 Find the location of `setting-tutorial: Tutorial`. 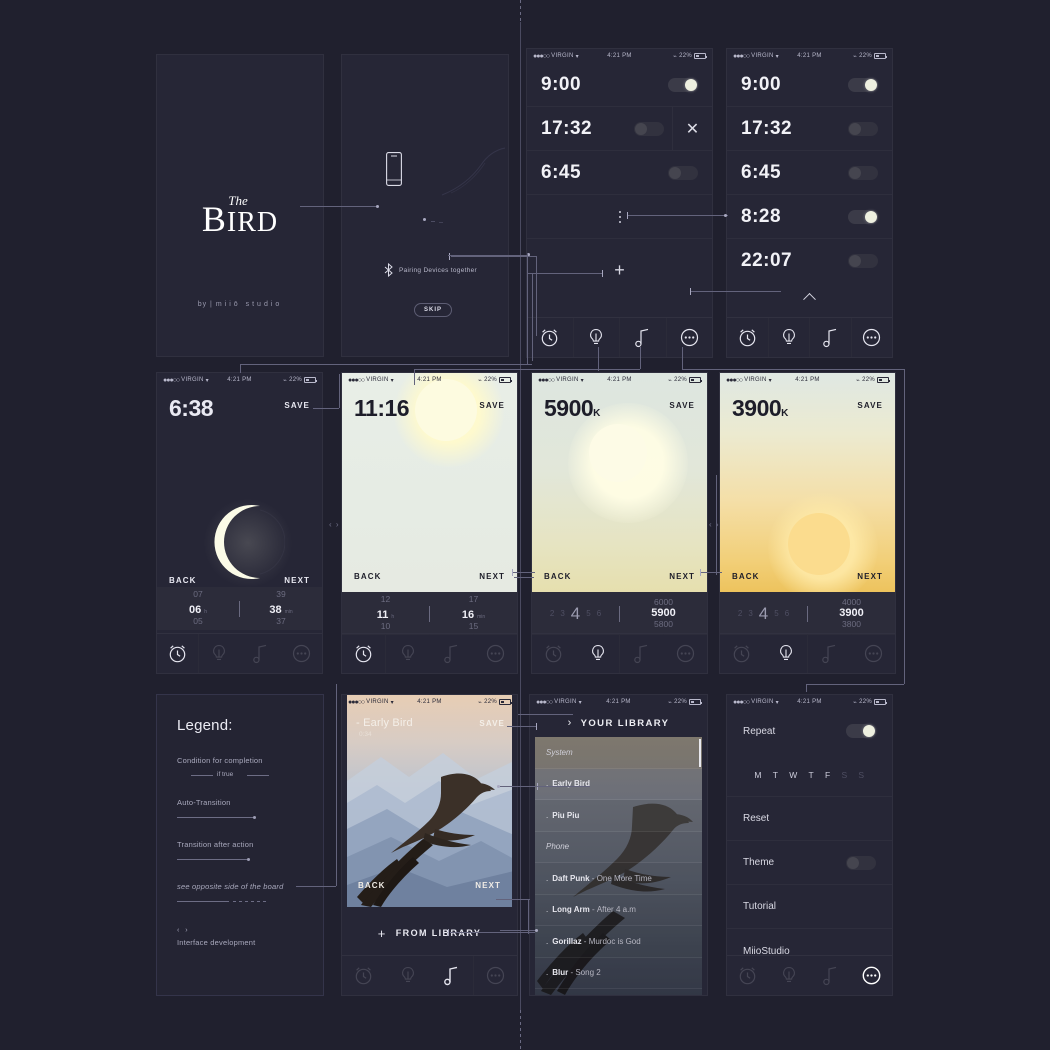

setting-tutorial: Tutorial is located at coordinates (809, 907).